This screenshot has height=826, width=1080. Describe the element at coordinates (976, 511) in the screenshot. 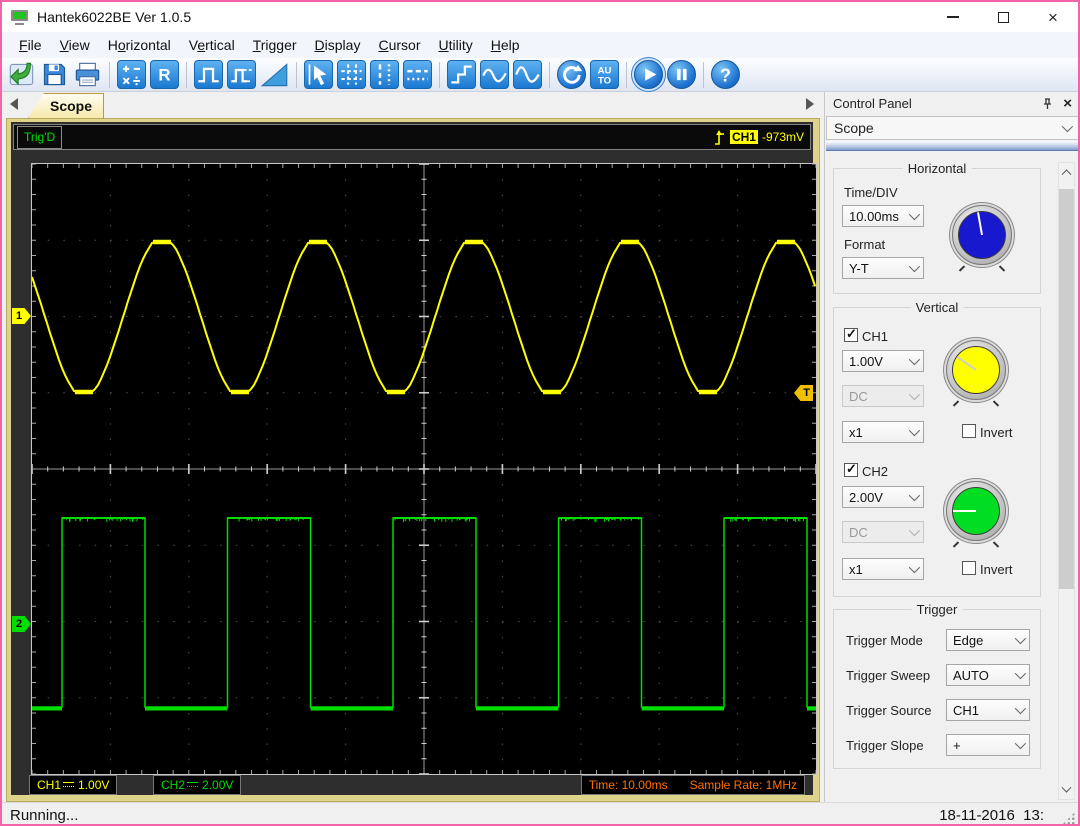

I see `ch2-position-knob` at that location.